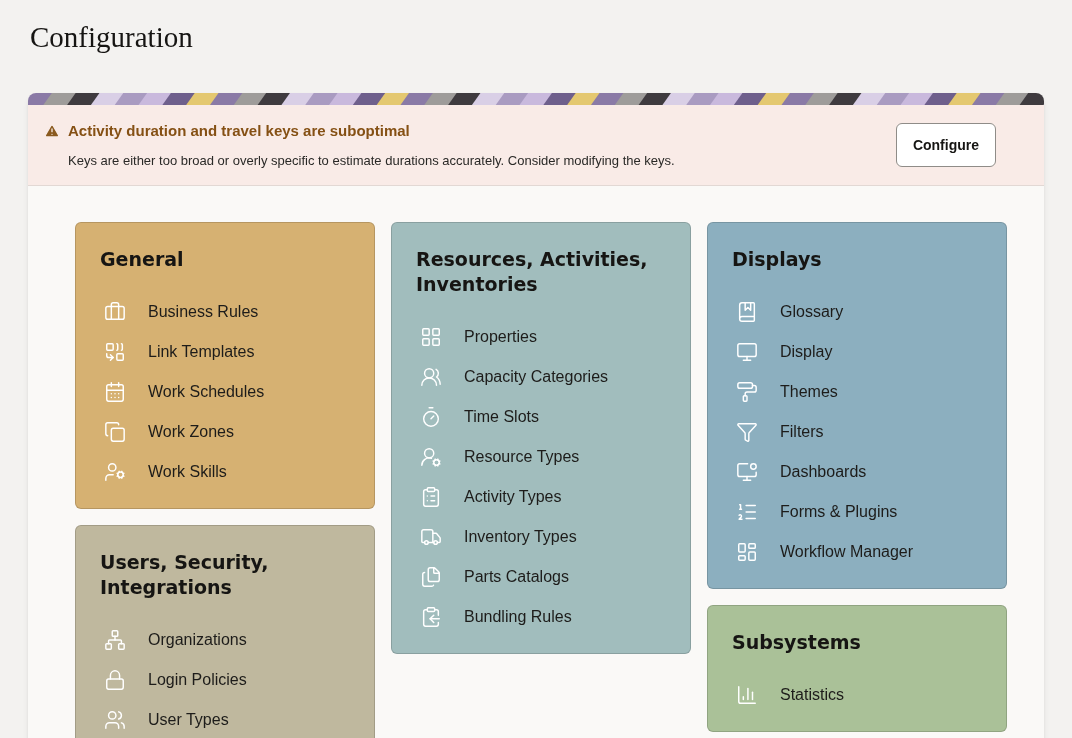 Image resolution: width=1072 pixels, height=738 pixels. I want to click on clipboard-icon, so click(431, 497).